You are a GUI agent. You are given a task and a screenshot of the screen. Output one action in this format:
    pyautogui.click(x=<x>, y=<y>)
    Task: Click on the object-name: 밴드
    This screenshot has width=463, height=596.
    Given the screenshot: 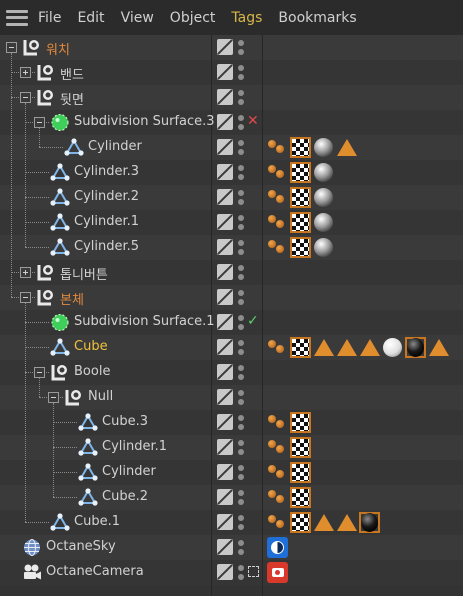 What is the action you would take?
    pyautogui.click(x=72, y=73)
    